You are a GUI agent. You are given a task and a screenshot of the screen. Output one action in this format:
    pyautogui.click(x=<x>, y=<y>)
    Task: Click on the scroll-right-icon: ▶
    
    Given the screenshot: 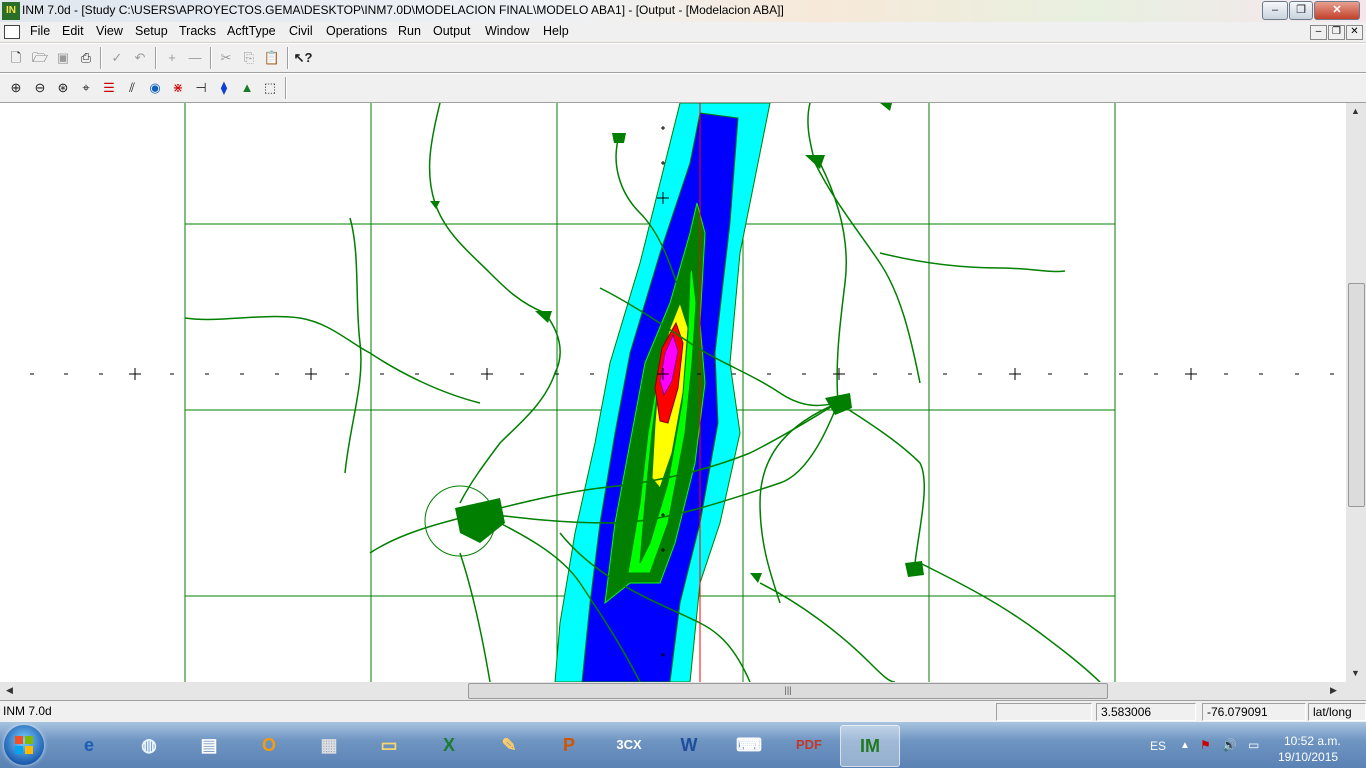 What is the action you would take?
    pyautogui.click(x=1333, y=690)
    